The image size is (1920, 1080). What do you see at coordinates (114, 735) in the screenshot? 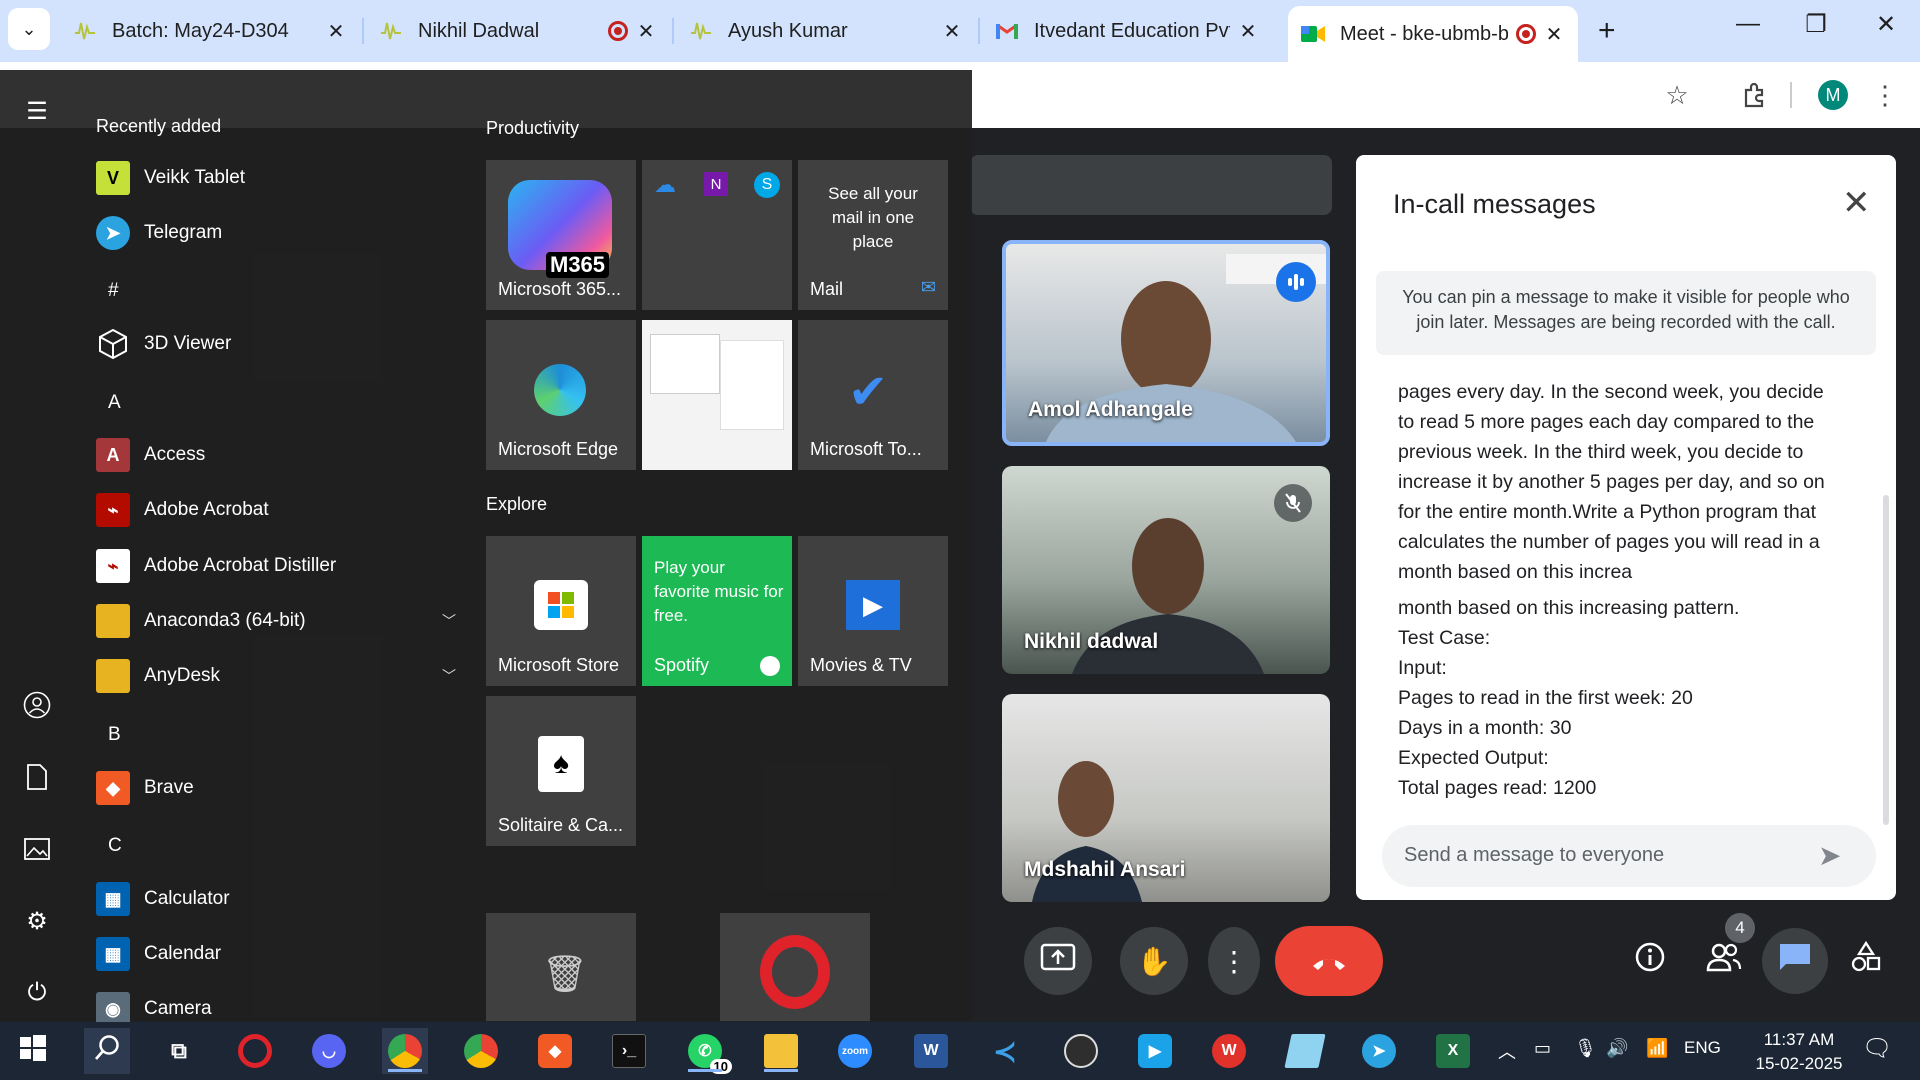
I see `group-letter-b: B` at bounding box center [114, 735].